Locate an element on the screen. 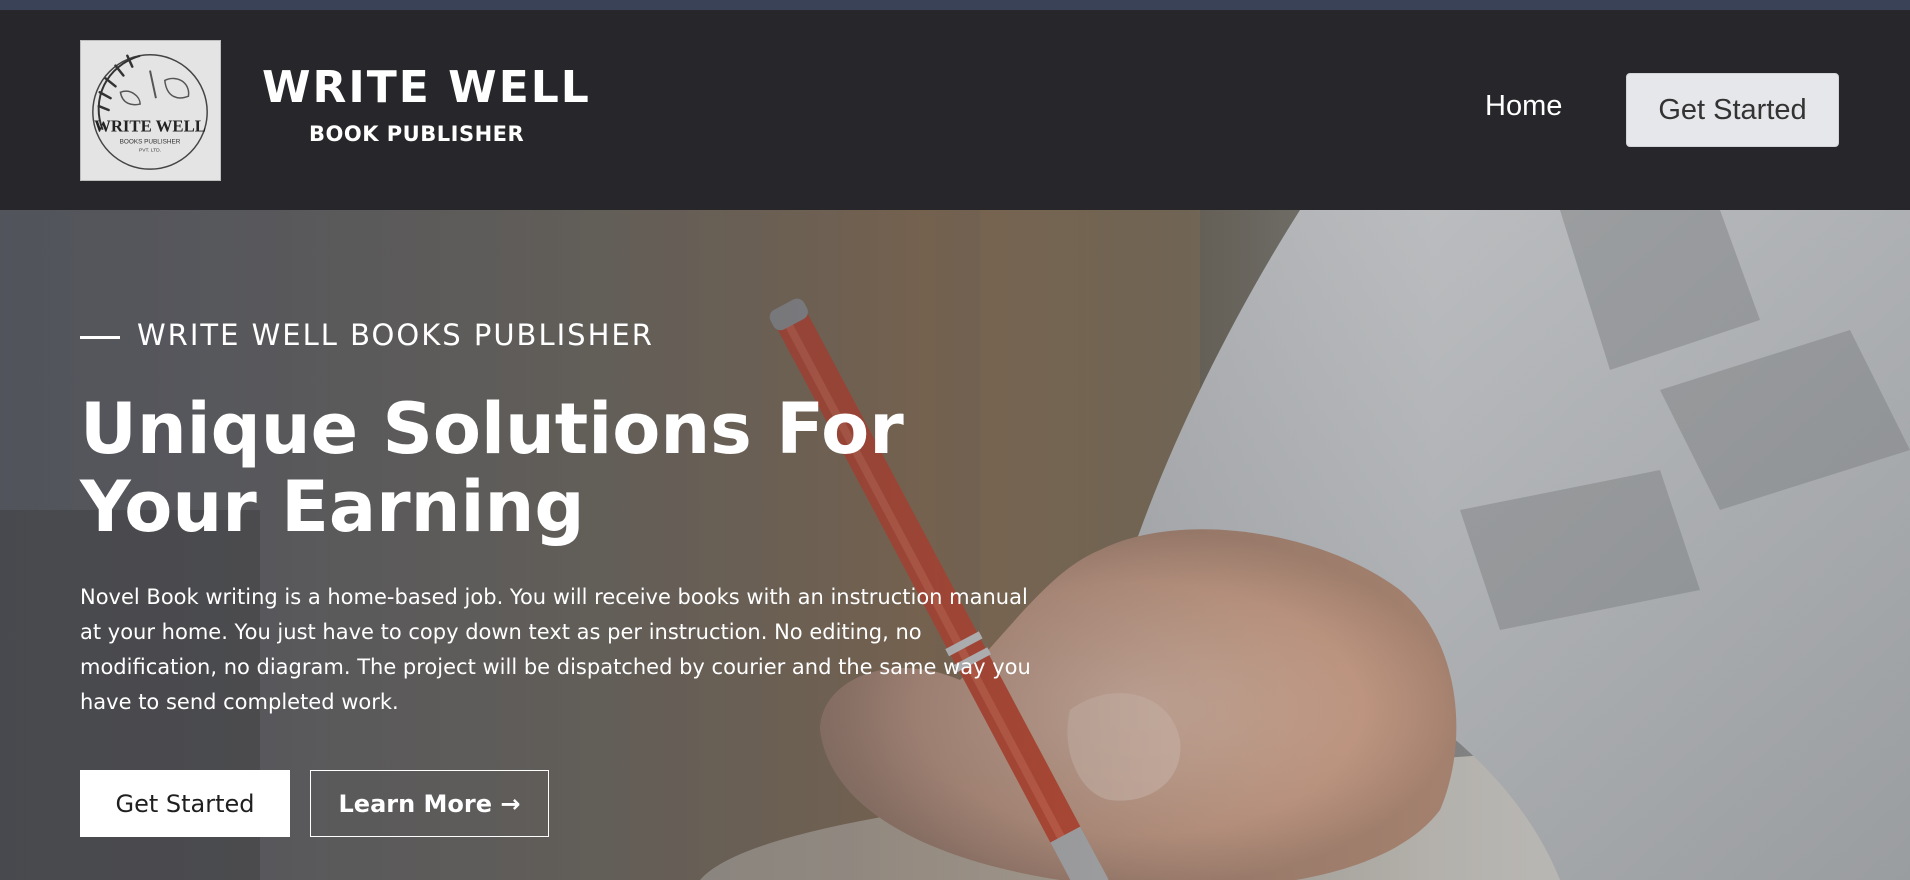 This screenshot has height=880, width=1910. svg-text: BOOKS PUBLISHER is located at coordinates (150, 142).